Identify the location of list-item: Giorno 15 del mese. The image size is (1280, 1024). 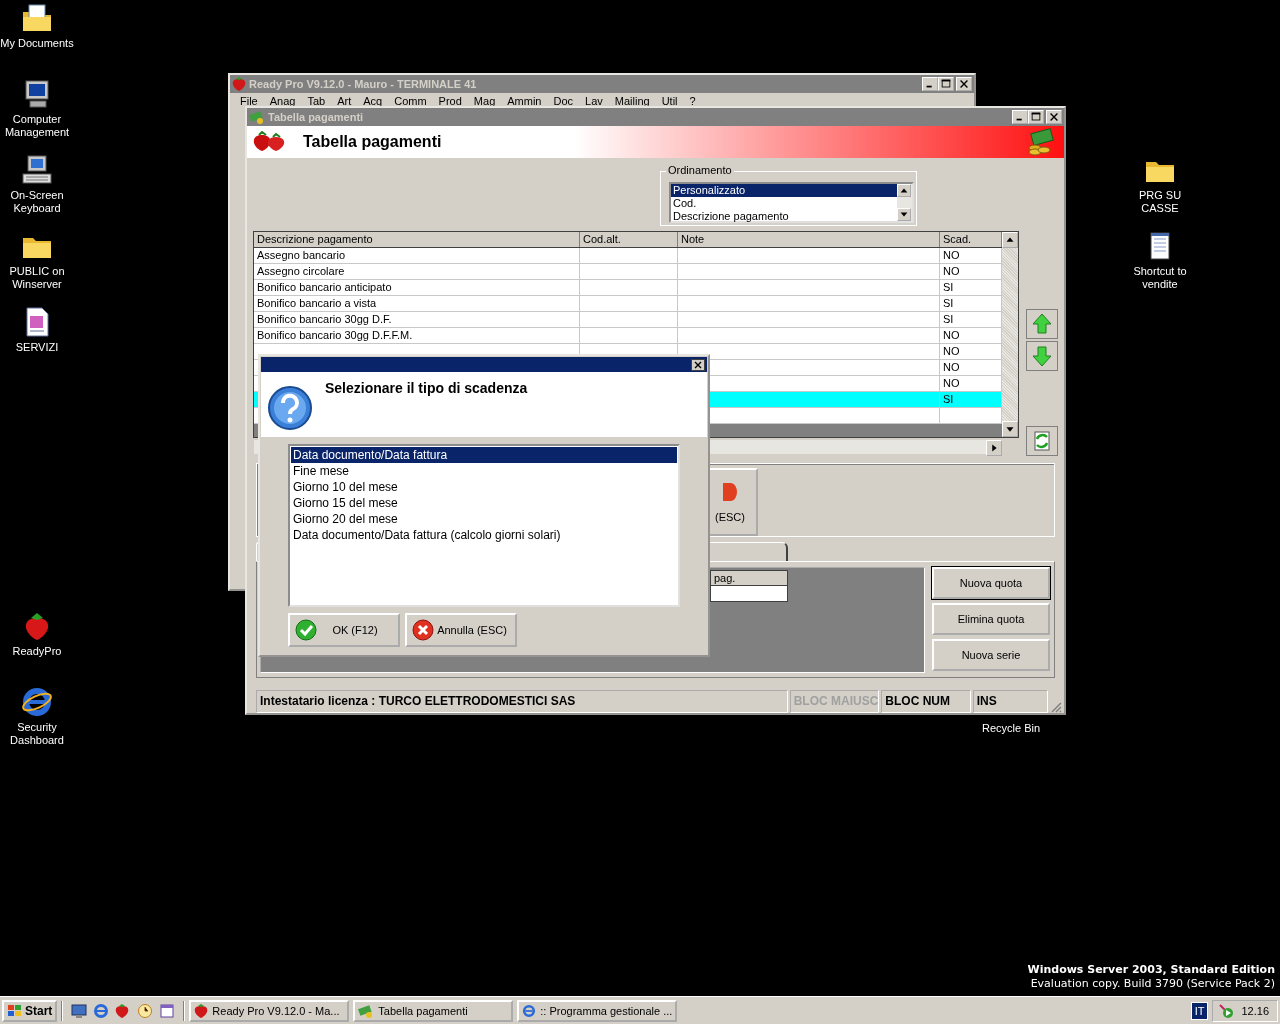
(484, 503).